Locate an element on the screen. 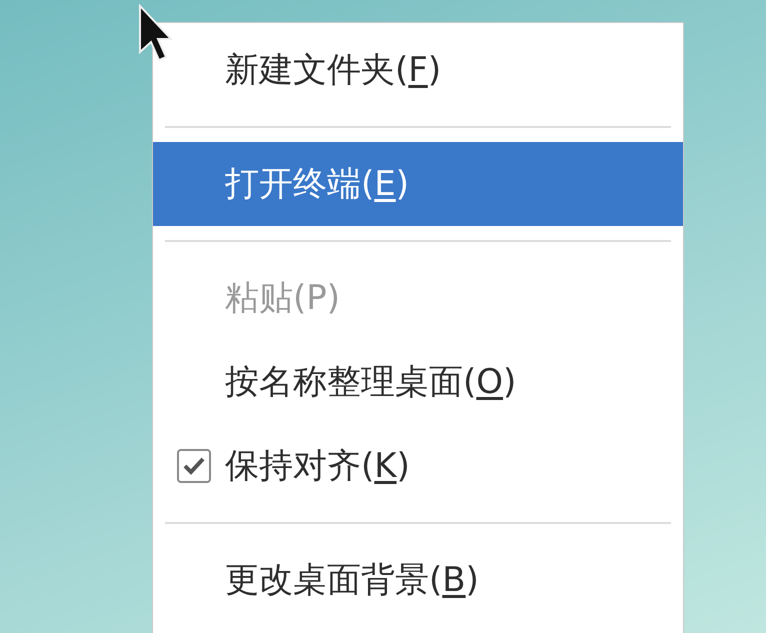 The image size is (766, 633). check-icon is located at coordinates (194, 466).